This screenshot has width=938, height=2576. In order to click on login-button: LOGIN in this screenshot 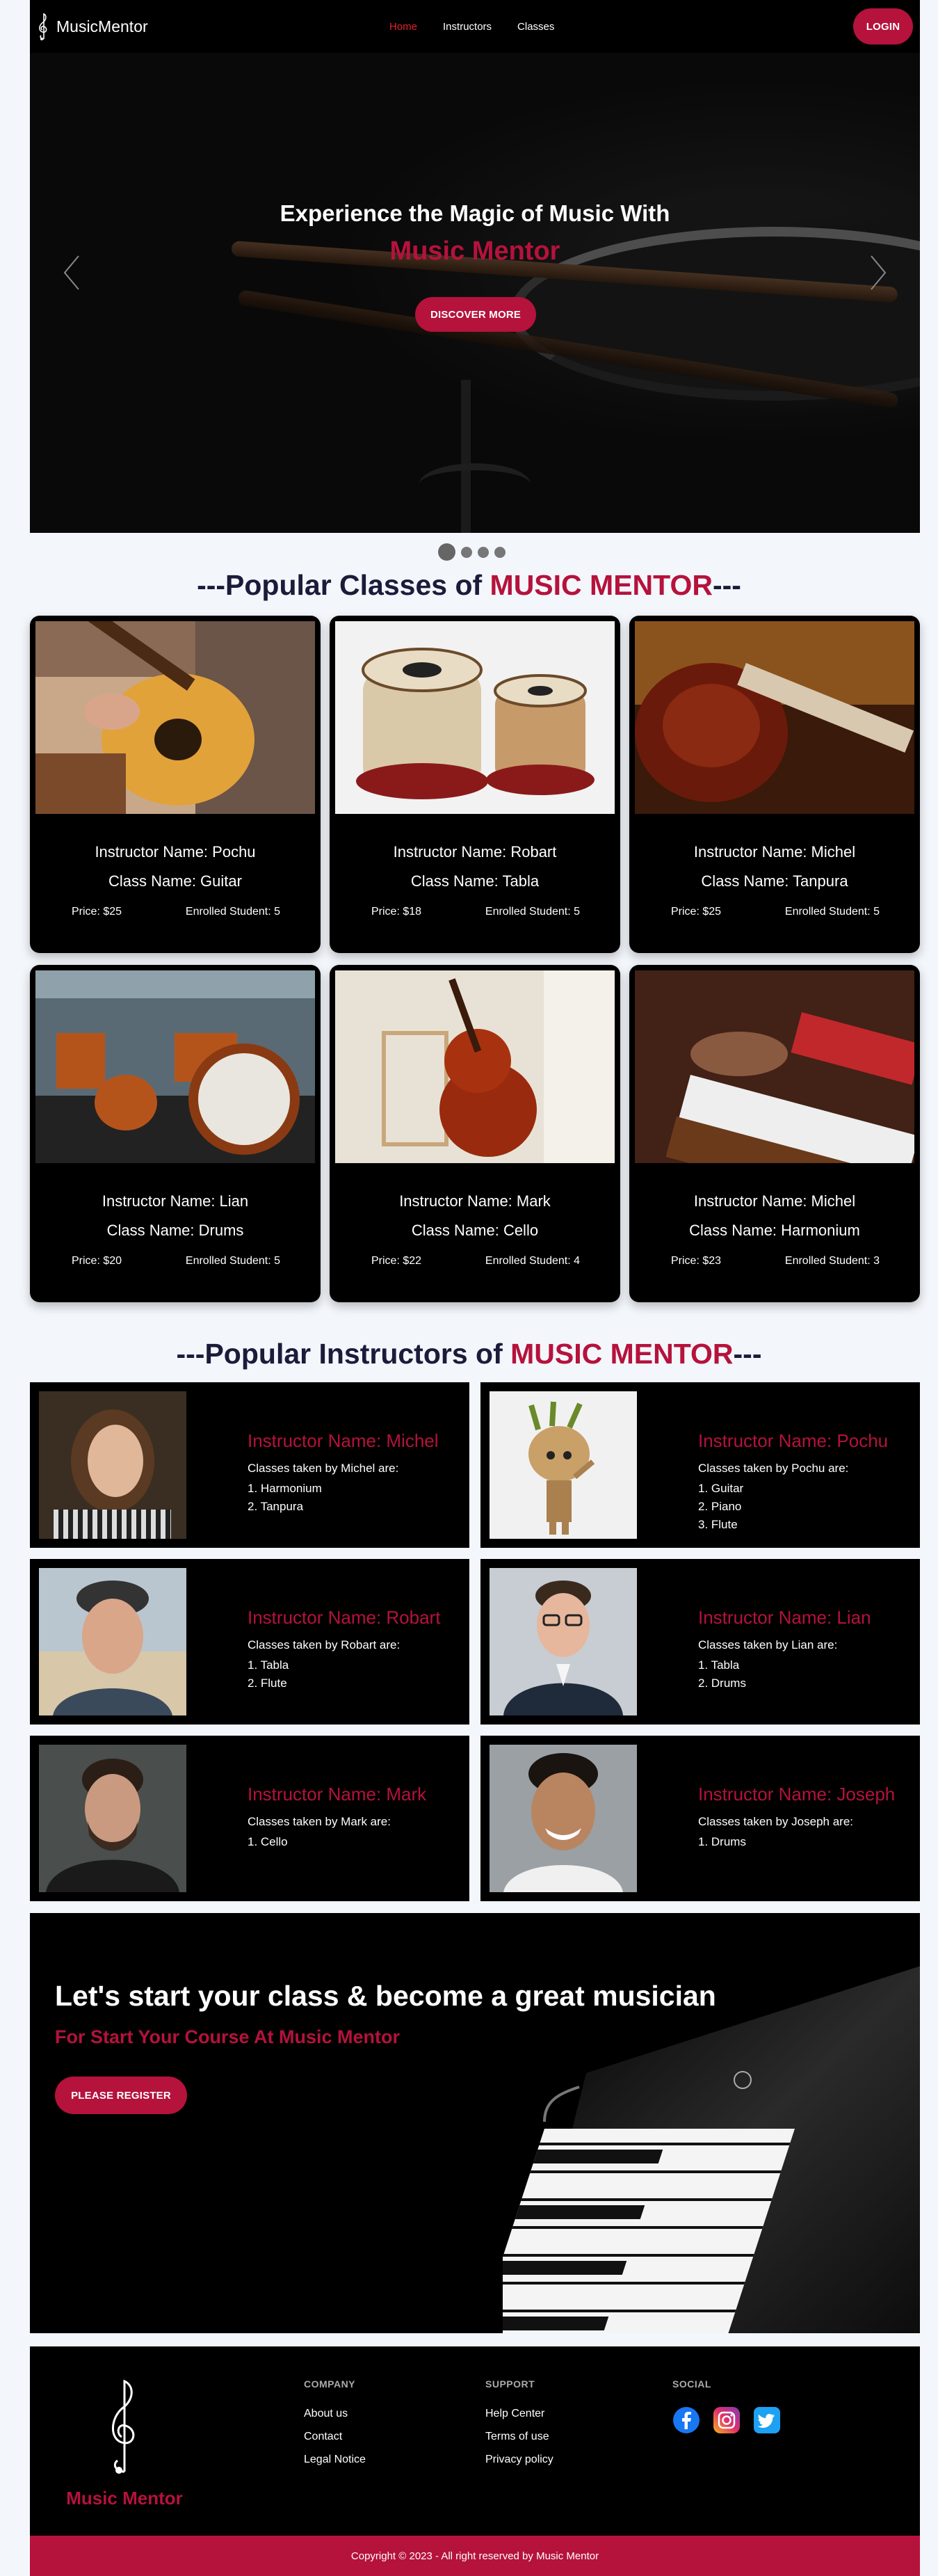, I will do `click(883, 26)`.